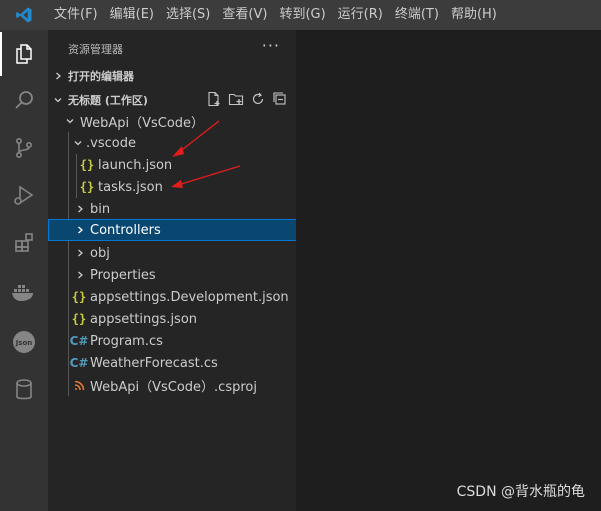 This screenshot has height=511, width=601. I want to click on tree-file-program-cs: C# Program.cs, so click(183, 341).